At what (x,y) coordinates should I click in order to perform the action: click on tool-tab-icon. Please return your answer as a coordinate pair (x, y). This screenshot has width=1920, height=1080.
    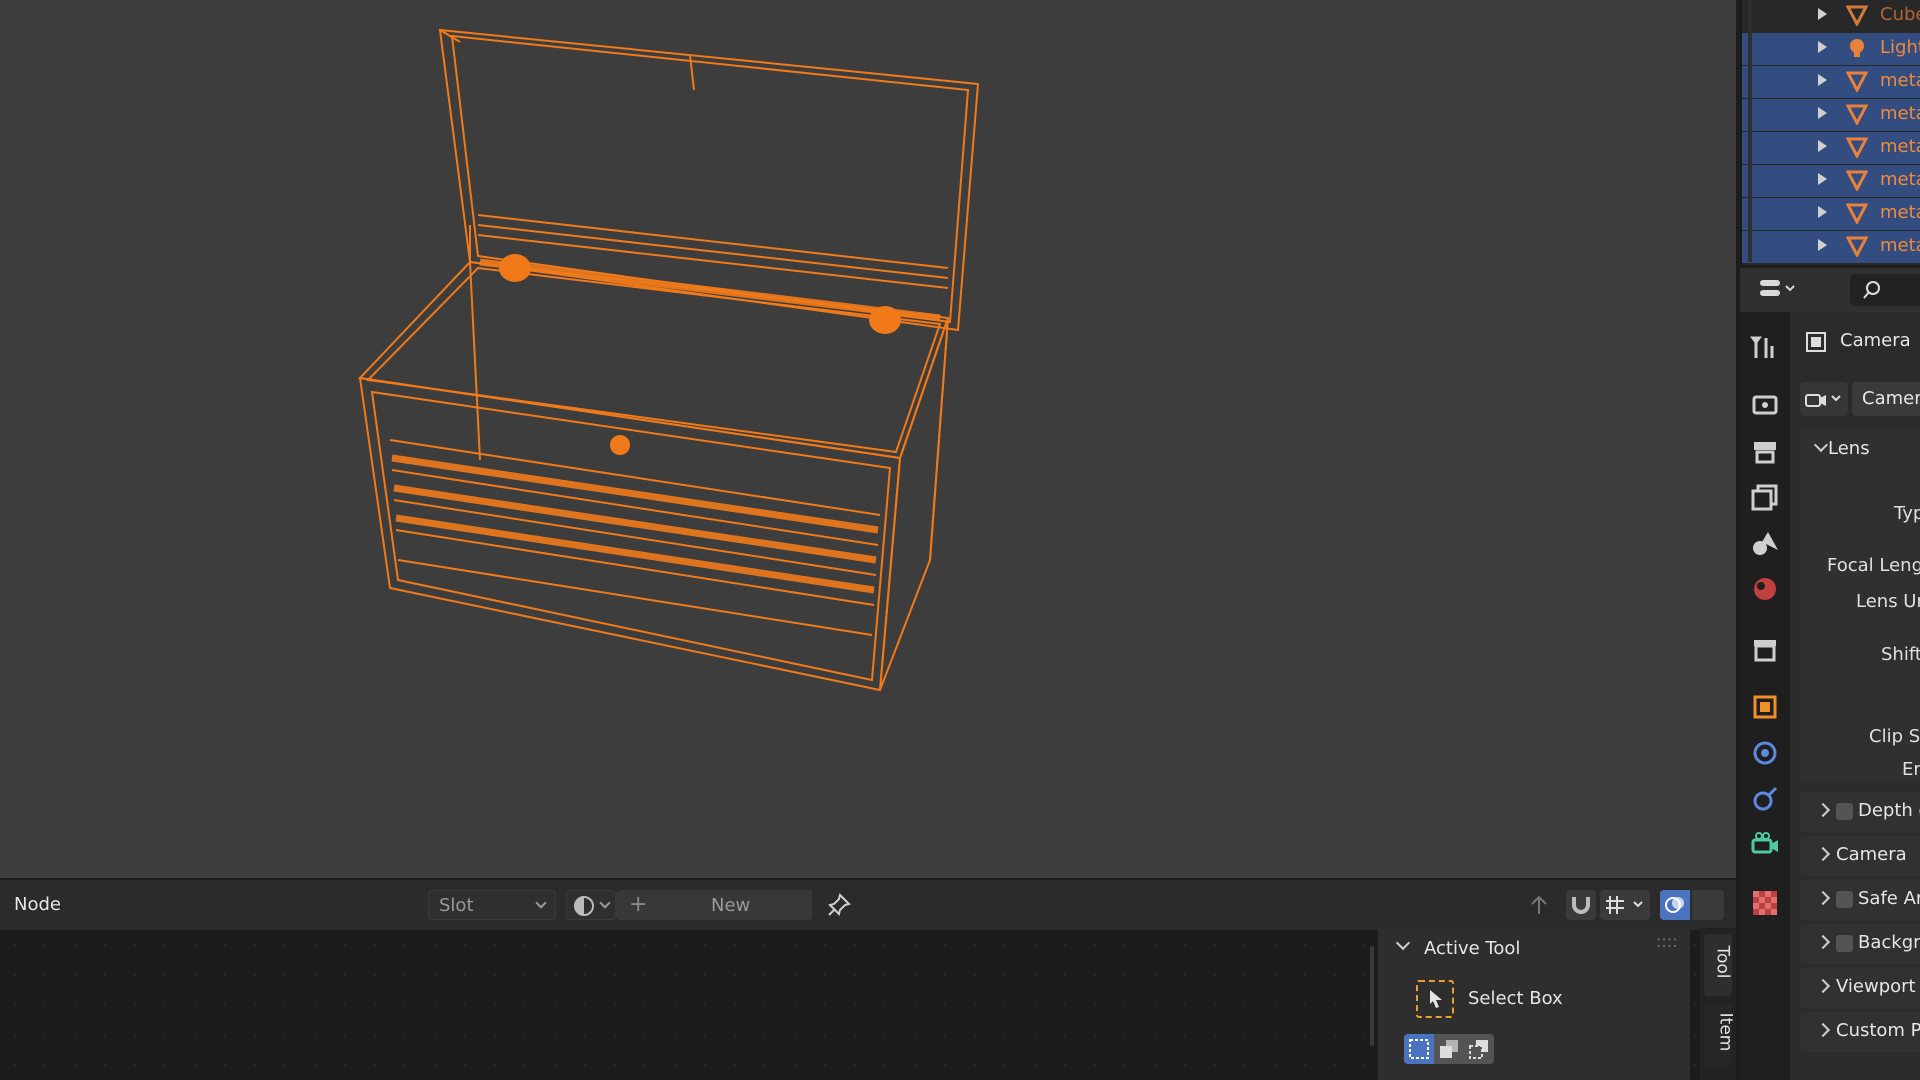
    Looking at the image, I should click on (1765, 347).